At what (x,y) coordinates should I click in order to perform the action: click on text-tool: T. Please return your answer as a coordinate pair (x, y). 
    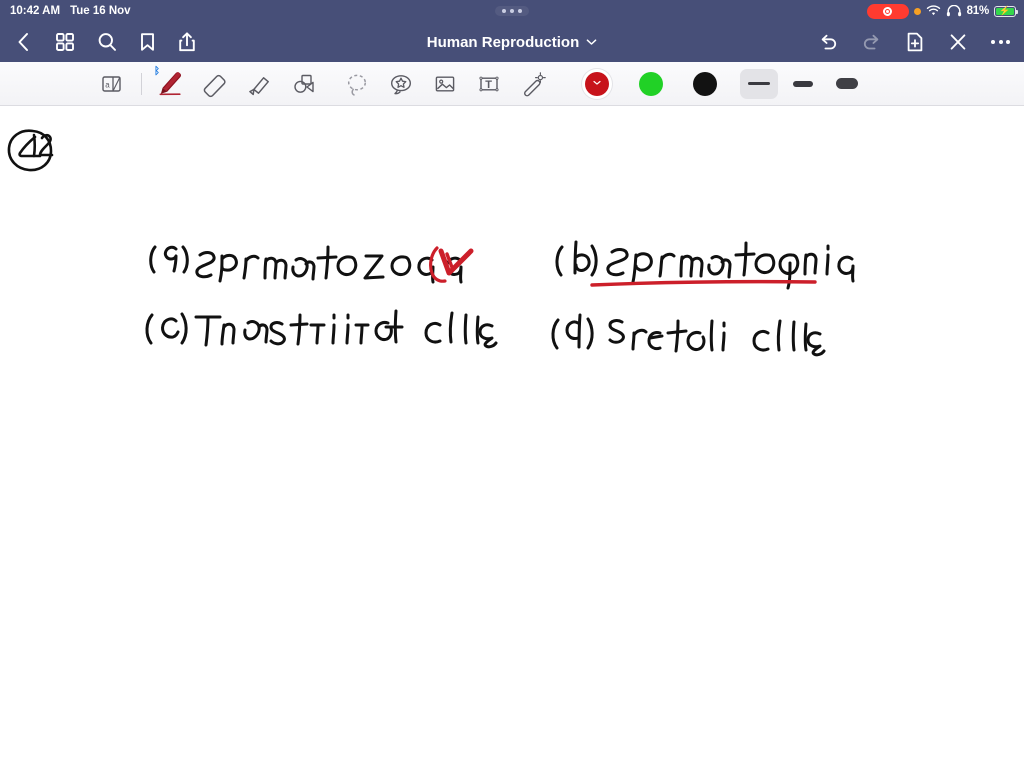
    Looking at the image, I should click on (489, 84).